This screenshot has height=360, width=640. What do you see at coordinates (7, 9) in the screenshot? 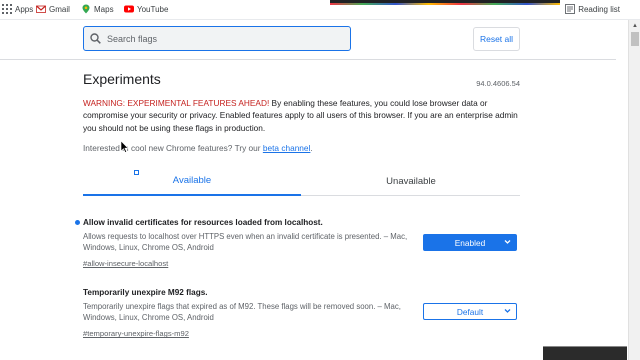
I see `apps-grid-icon` at bounding box center [7, 9].